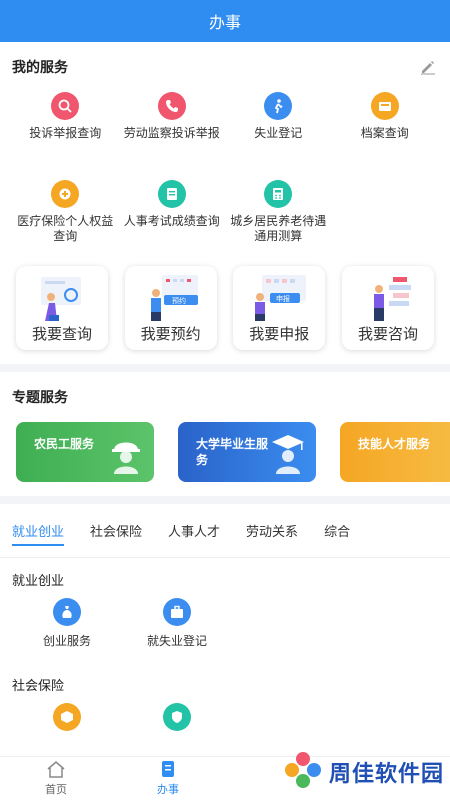 This screenshot has height=800, width=450. What do you see at coordinates (394, 444) in the screenshot?
I see `topic-label: 技能人才服务` at bounding box center [394, 444].